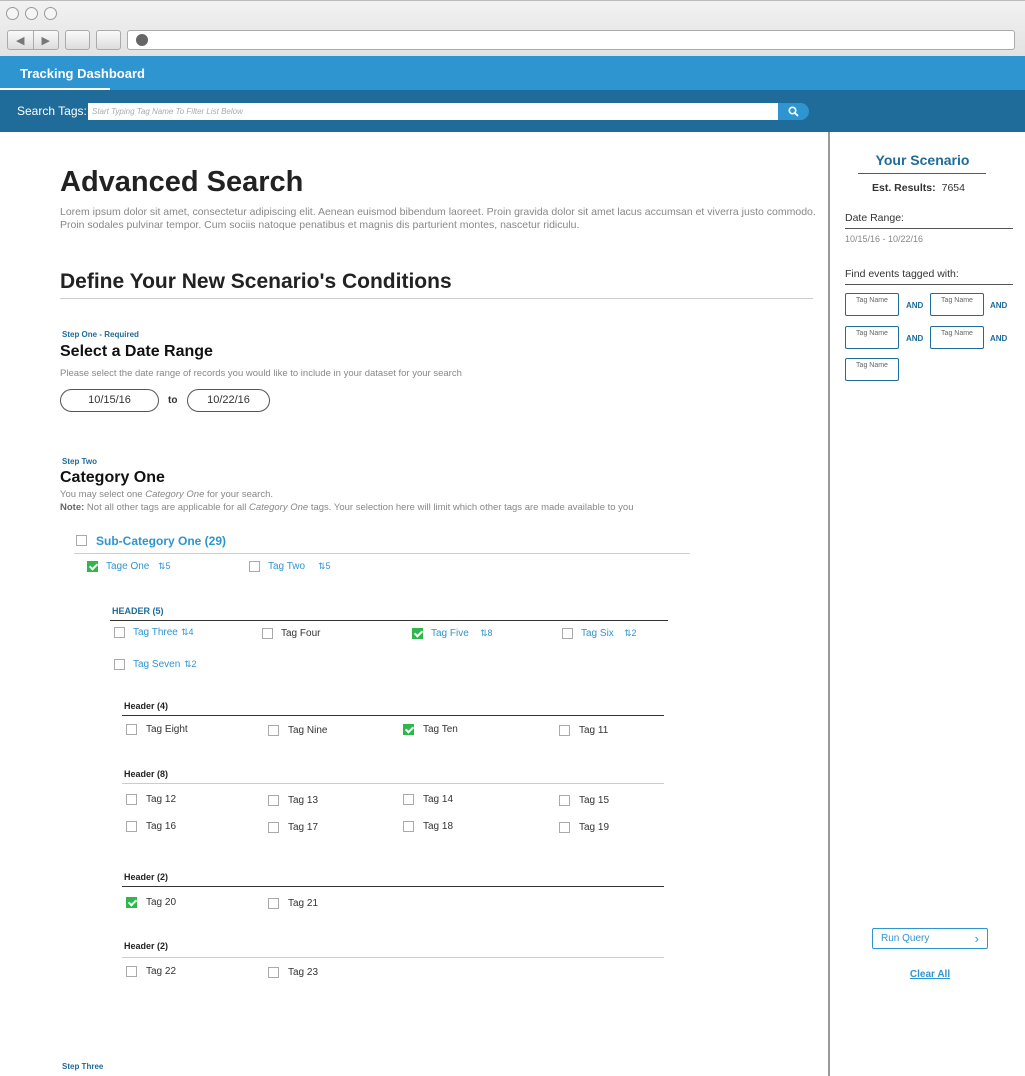 The height and width of the screenshot is (1076, 1025). What do you see at coordinates (161, 902) in the screenshot?
I see `tag-label: Tag 20` at bounding box center [161, 902].